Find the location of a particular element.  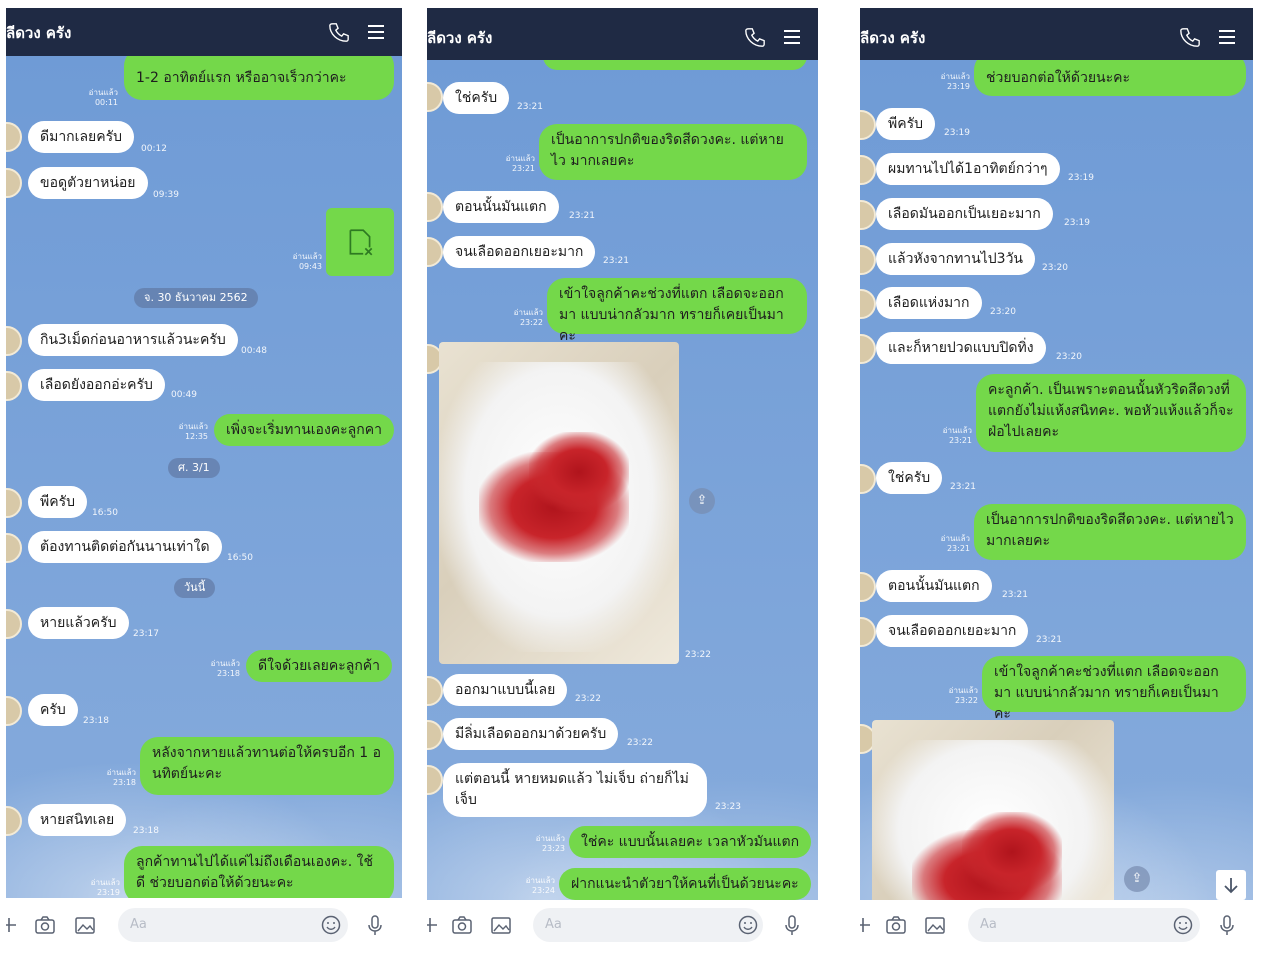

message-bubble: เพิ่งจะเริ่มทานเองคะลูกคา is located at coordinates (304, 430).